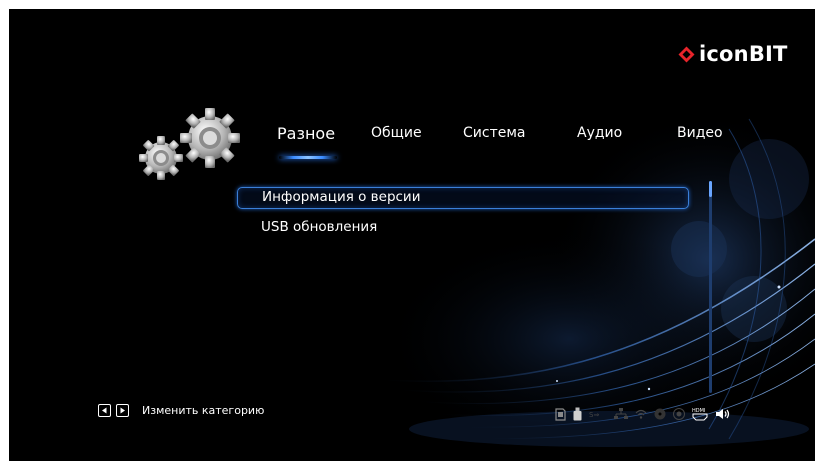 The image size is (823, 470). Describe the element at coordinates (104, 410) in the screenshot. I see `left-arrow-key-icon` at that location.